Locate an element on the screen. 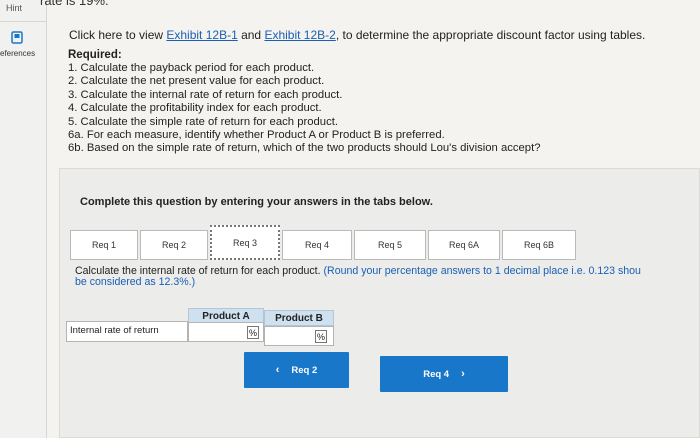 This screenshot has height=438, width=700. tab-label: Req 6A is located at coordinates (464, 245).